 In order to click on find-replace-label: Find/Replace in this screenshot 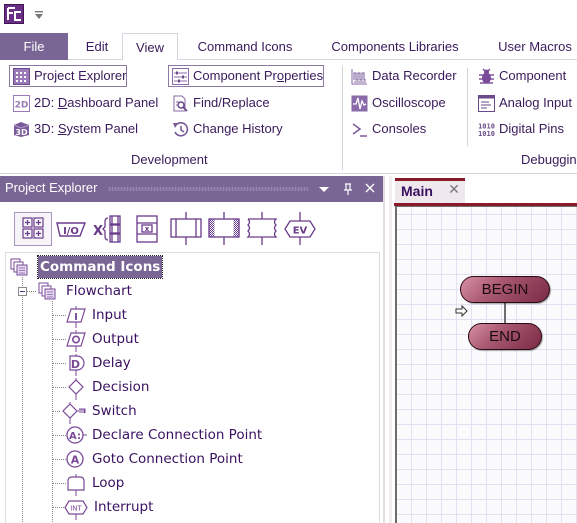, I will do `click(231, 102)`.